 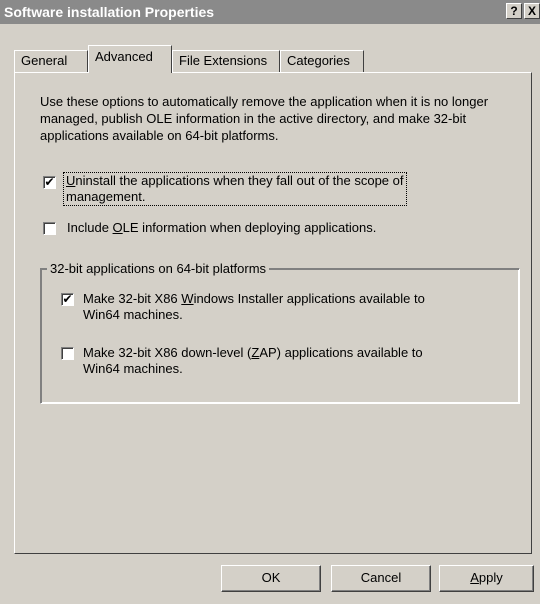 What do you see at coordinates (167, 352) in the screenshot?
I see `zap-prefix: Make 32-bit X86 down-level (` at bounding box center [167, 352].